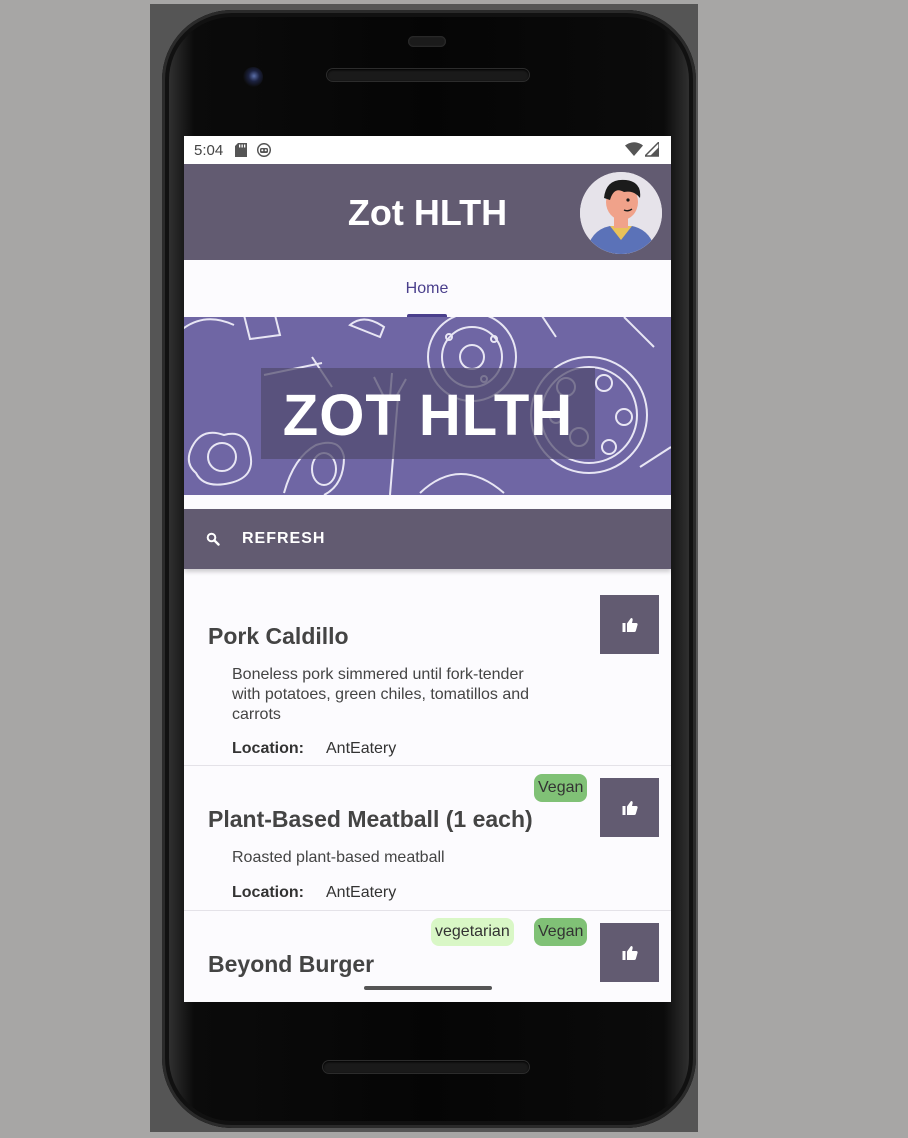  I want to click on bottom-speaker, so click(426, 1067).